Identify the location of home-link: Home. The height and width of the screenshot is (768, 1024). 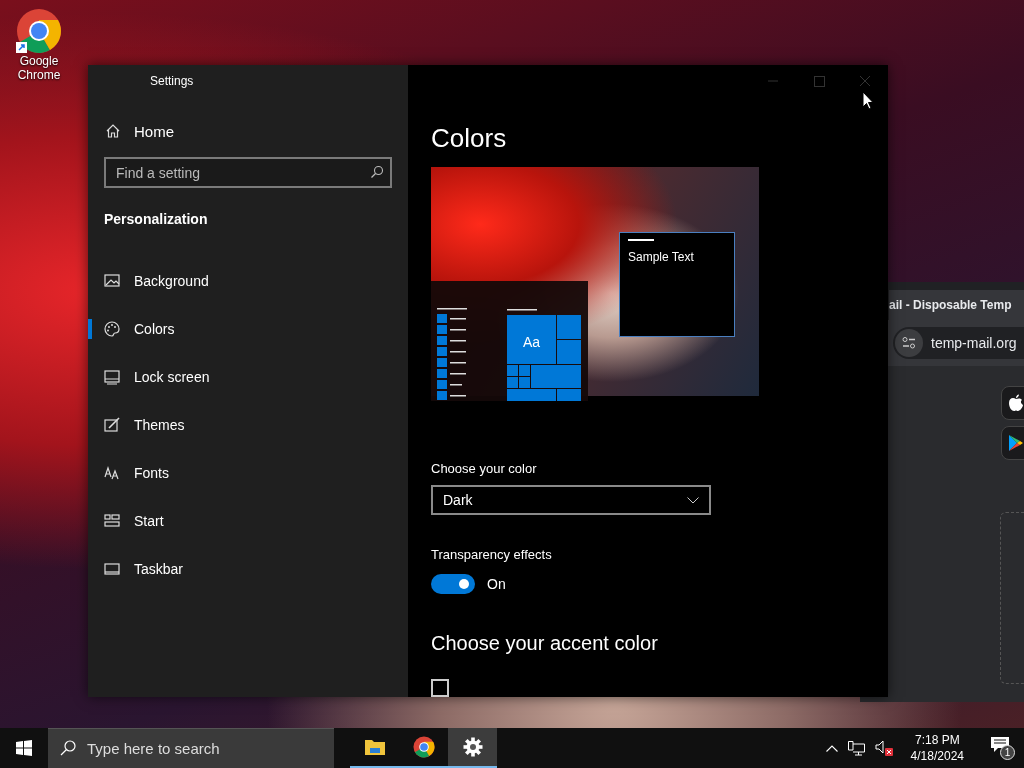
(256, 131).